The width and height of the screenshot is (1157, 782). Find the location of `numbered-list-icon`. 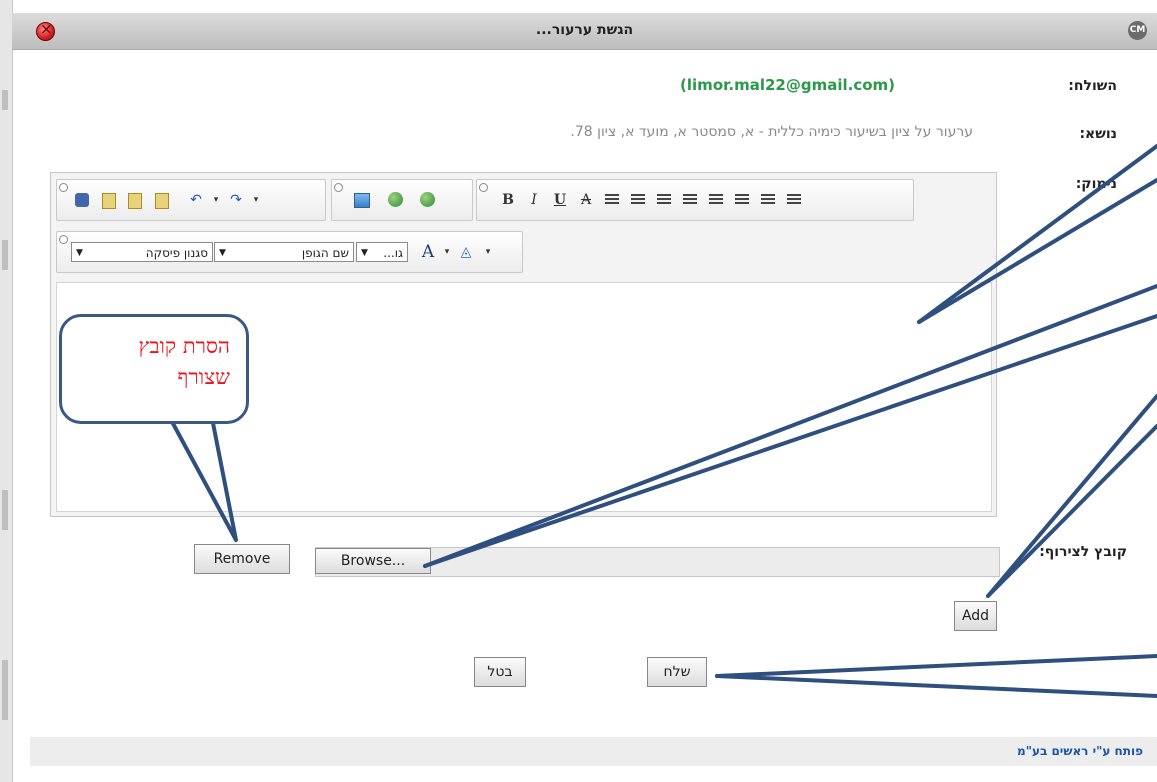

numbered-list-icon is located at coordinates (768, 200).